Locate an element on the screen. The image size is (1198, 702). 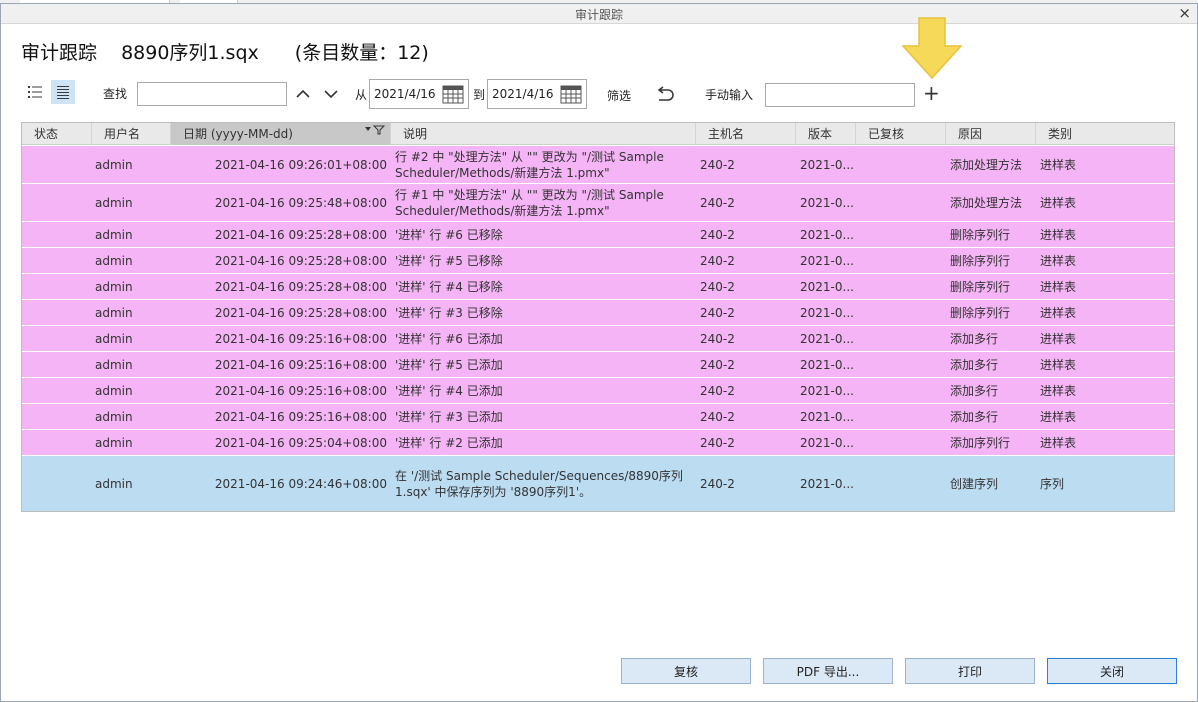
cell-date: 2021-04-16 09:26:01+08:00 is located at coordinates (300, 164).